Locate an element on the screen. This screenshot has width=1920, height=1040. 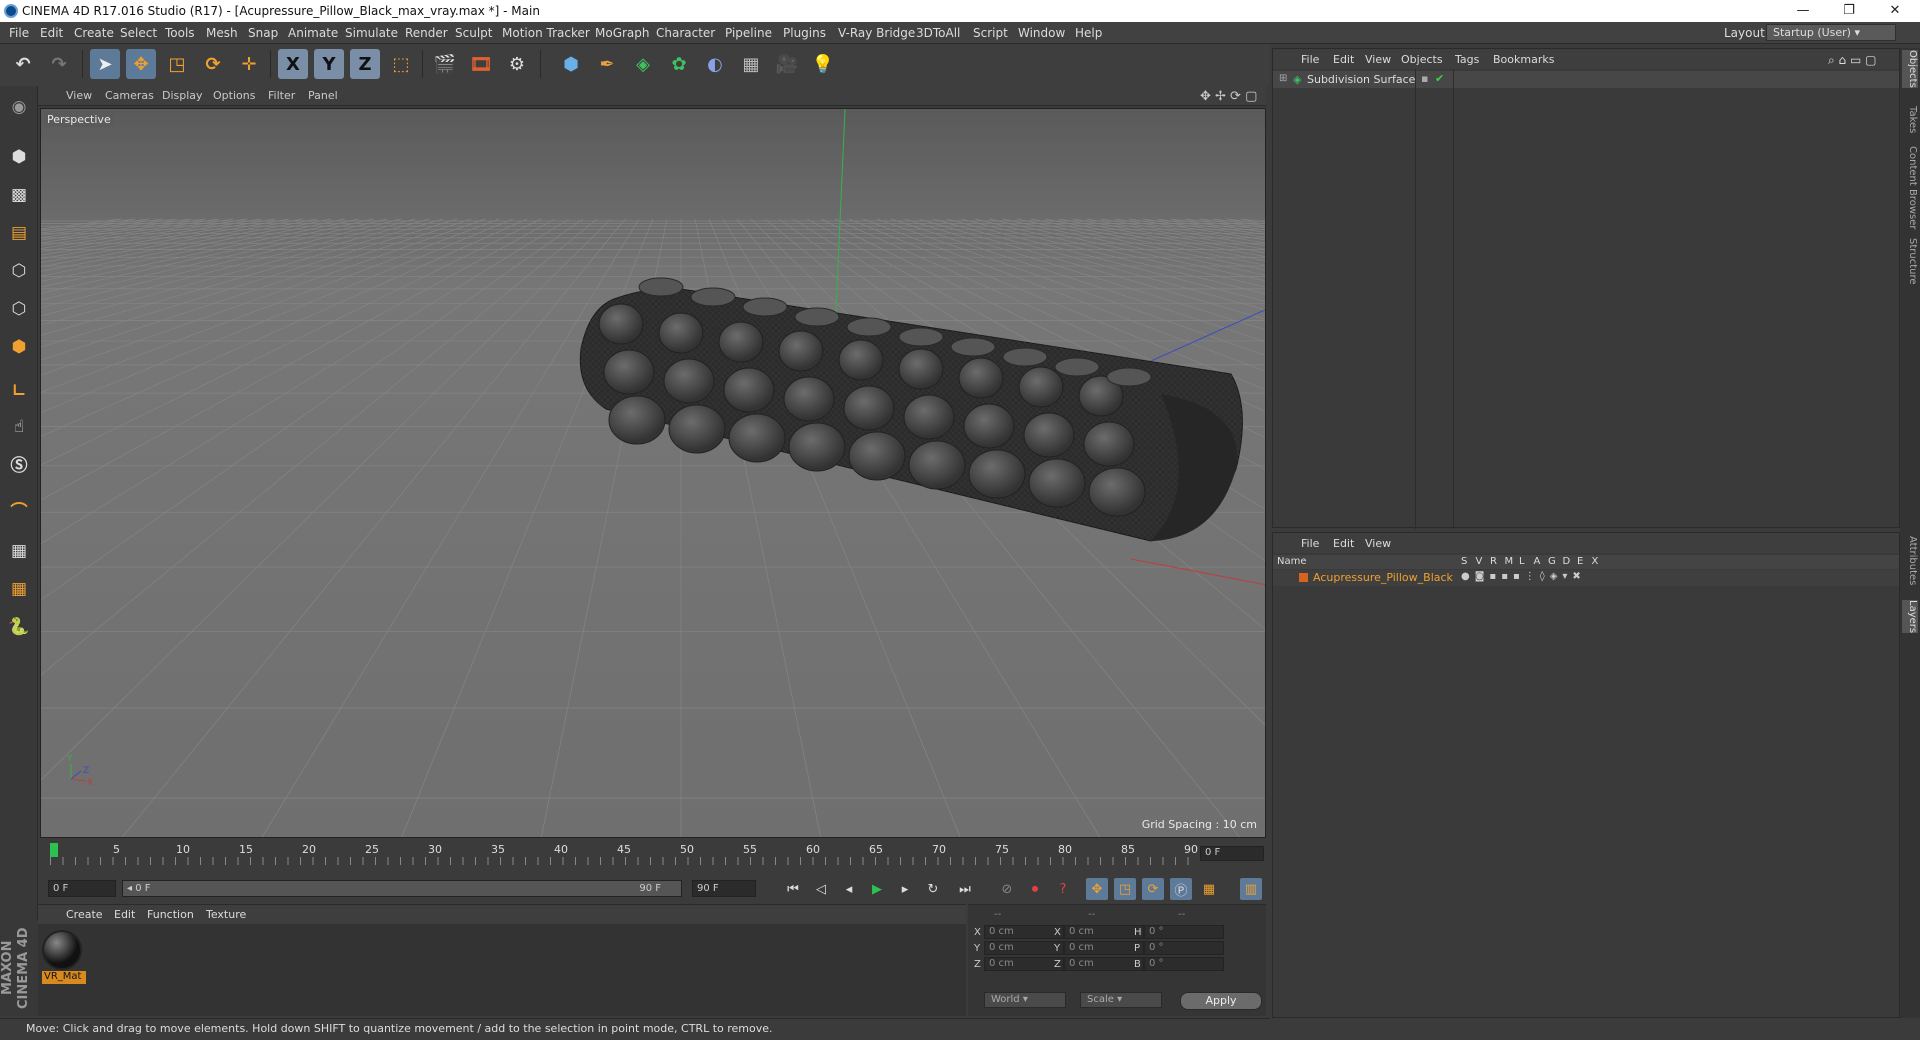
cube-icon: ⬢ is located at coordinates (571, 64).